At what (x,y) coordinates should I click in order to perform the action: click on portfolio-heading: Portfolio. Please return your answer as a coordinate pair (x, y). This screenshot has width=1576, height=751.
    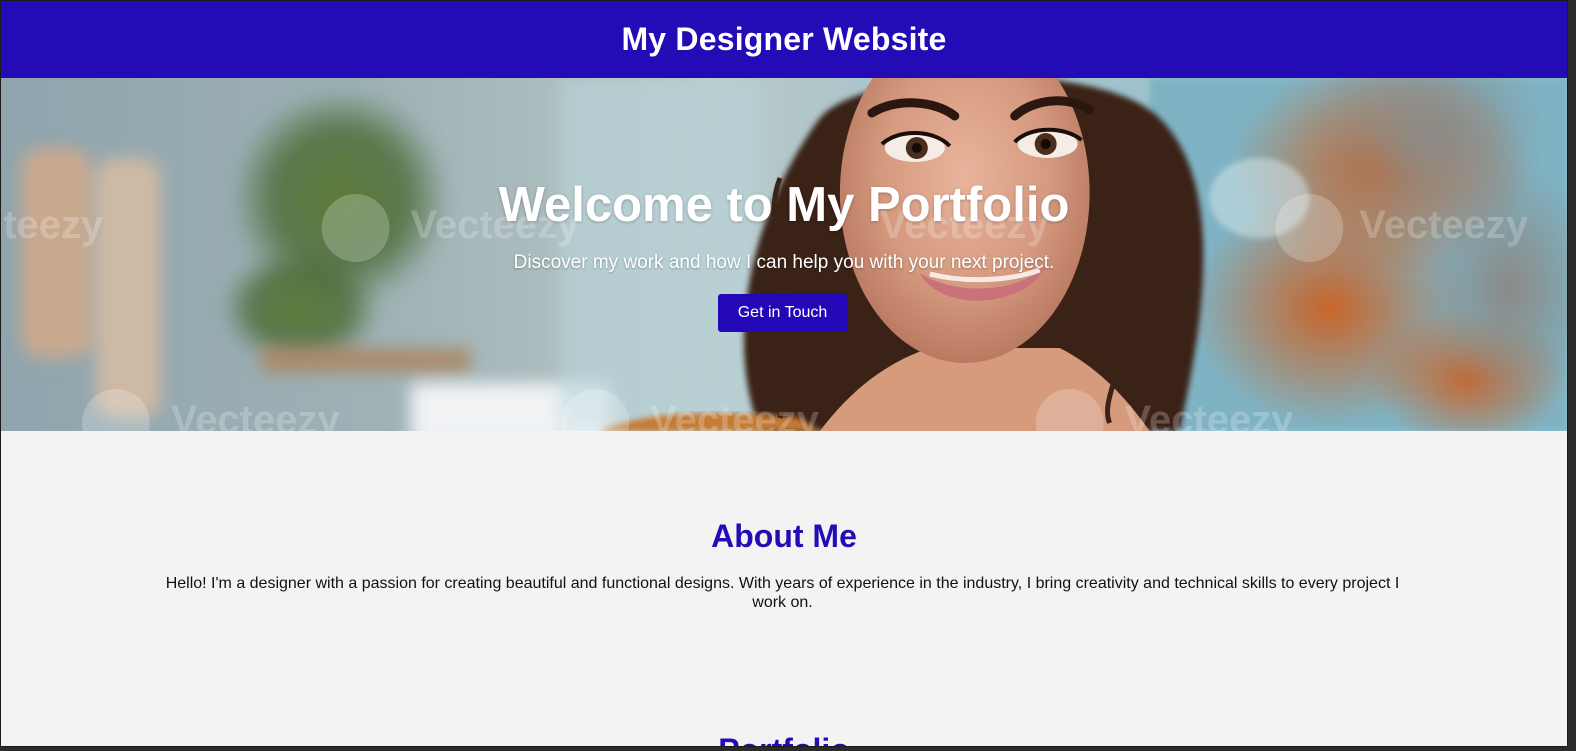
    Looking at the image, I should click on (784, 738).